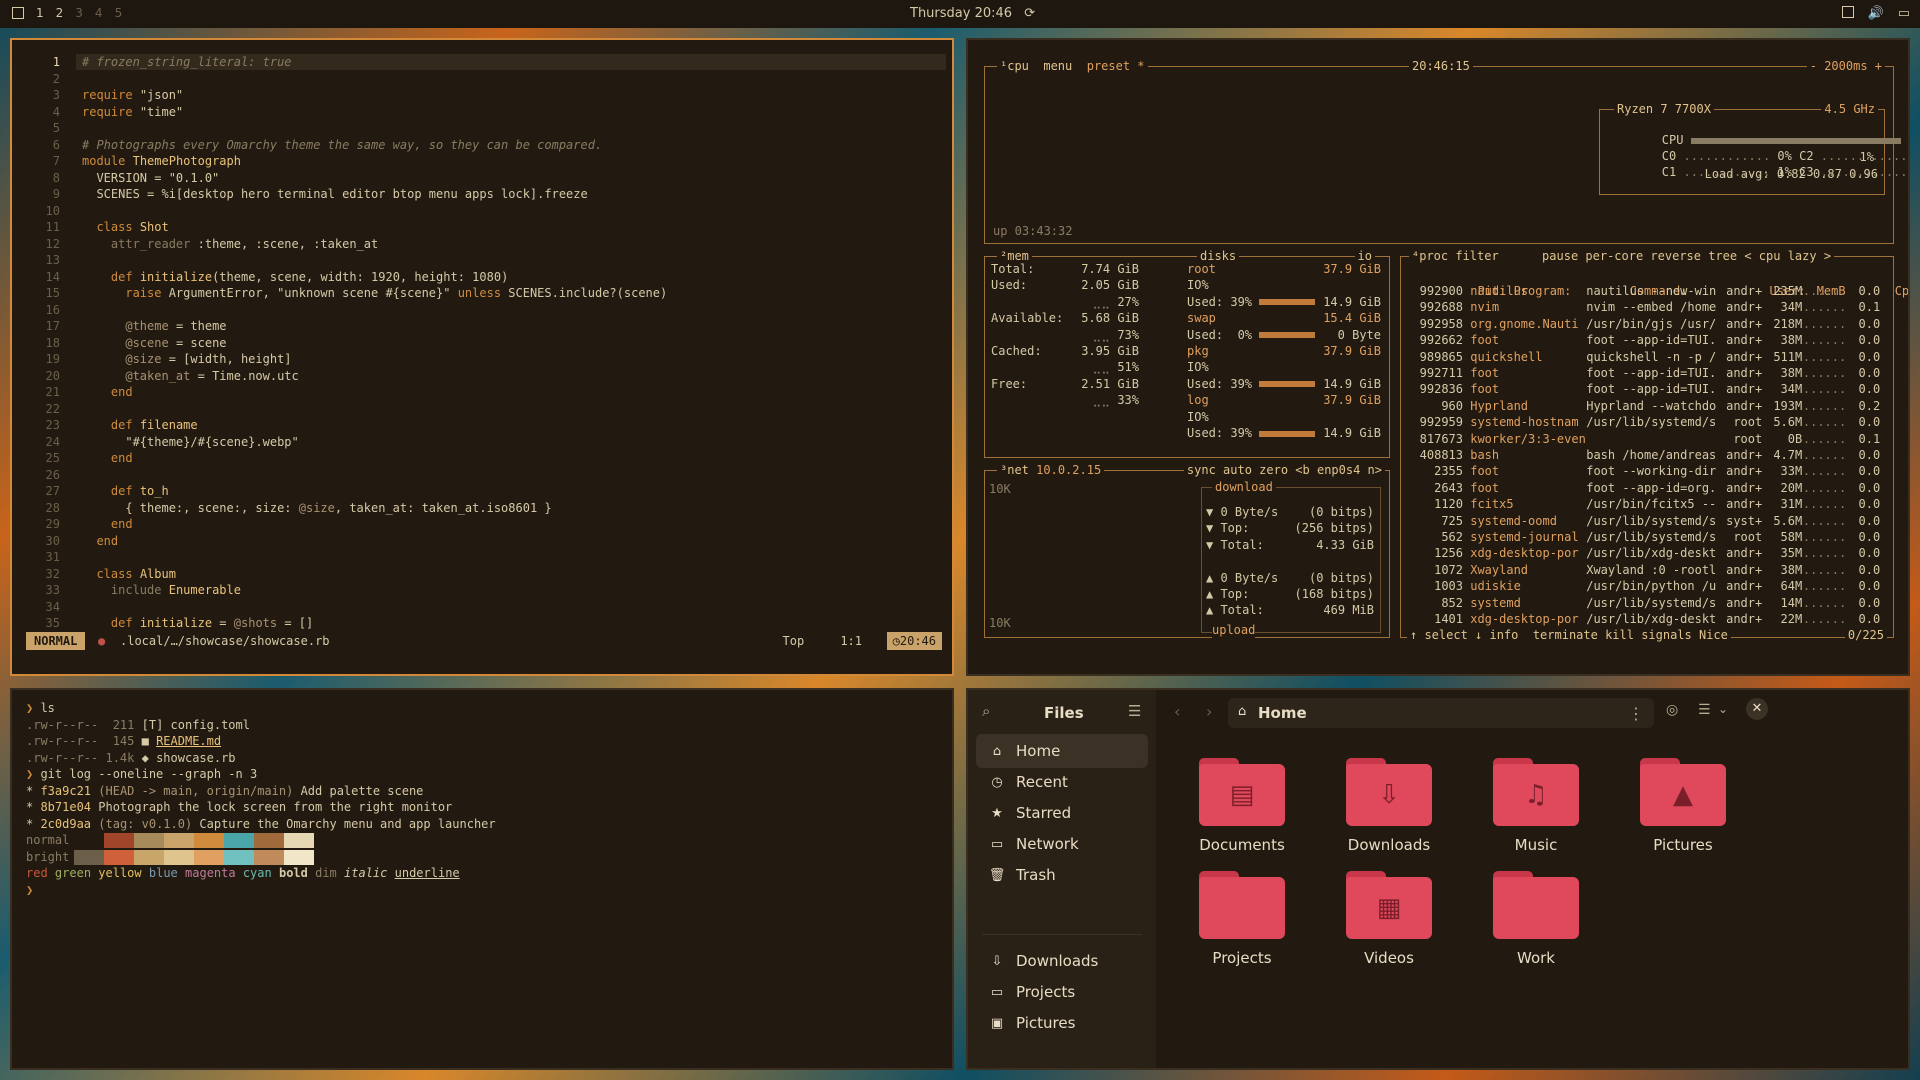 This screenshot has width=1920, height=1080. I want to click on sidebar-item-trash: 🗑 Trash, so click(1062, 875).